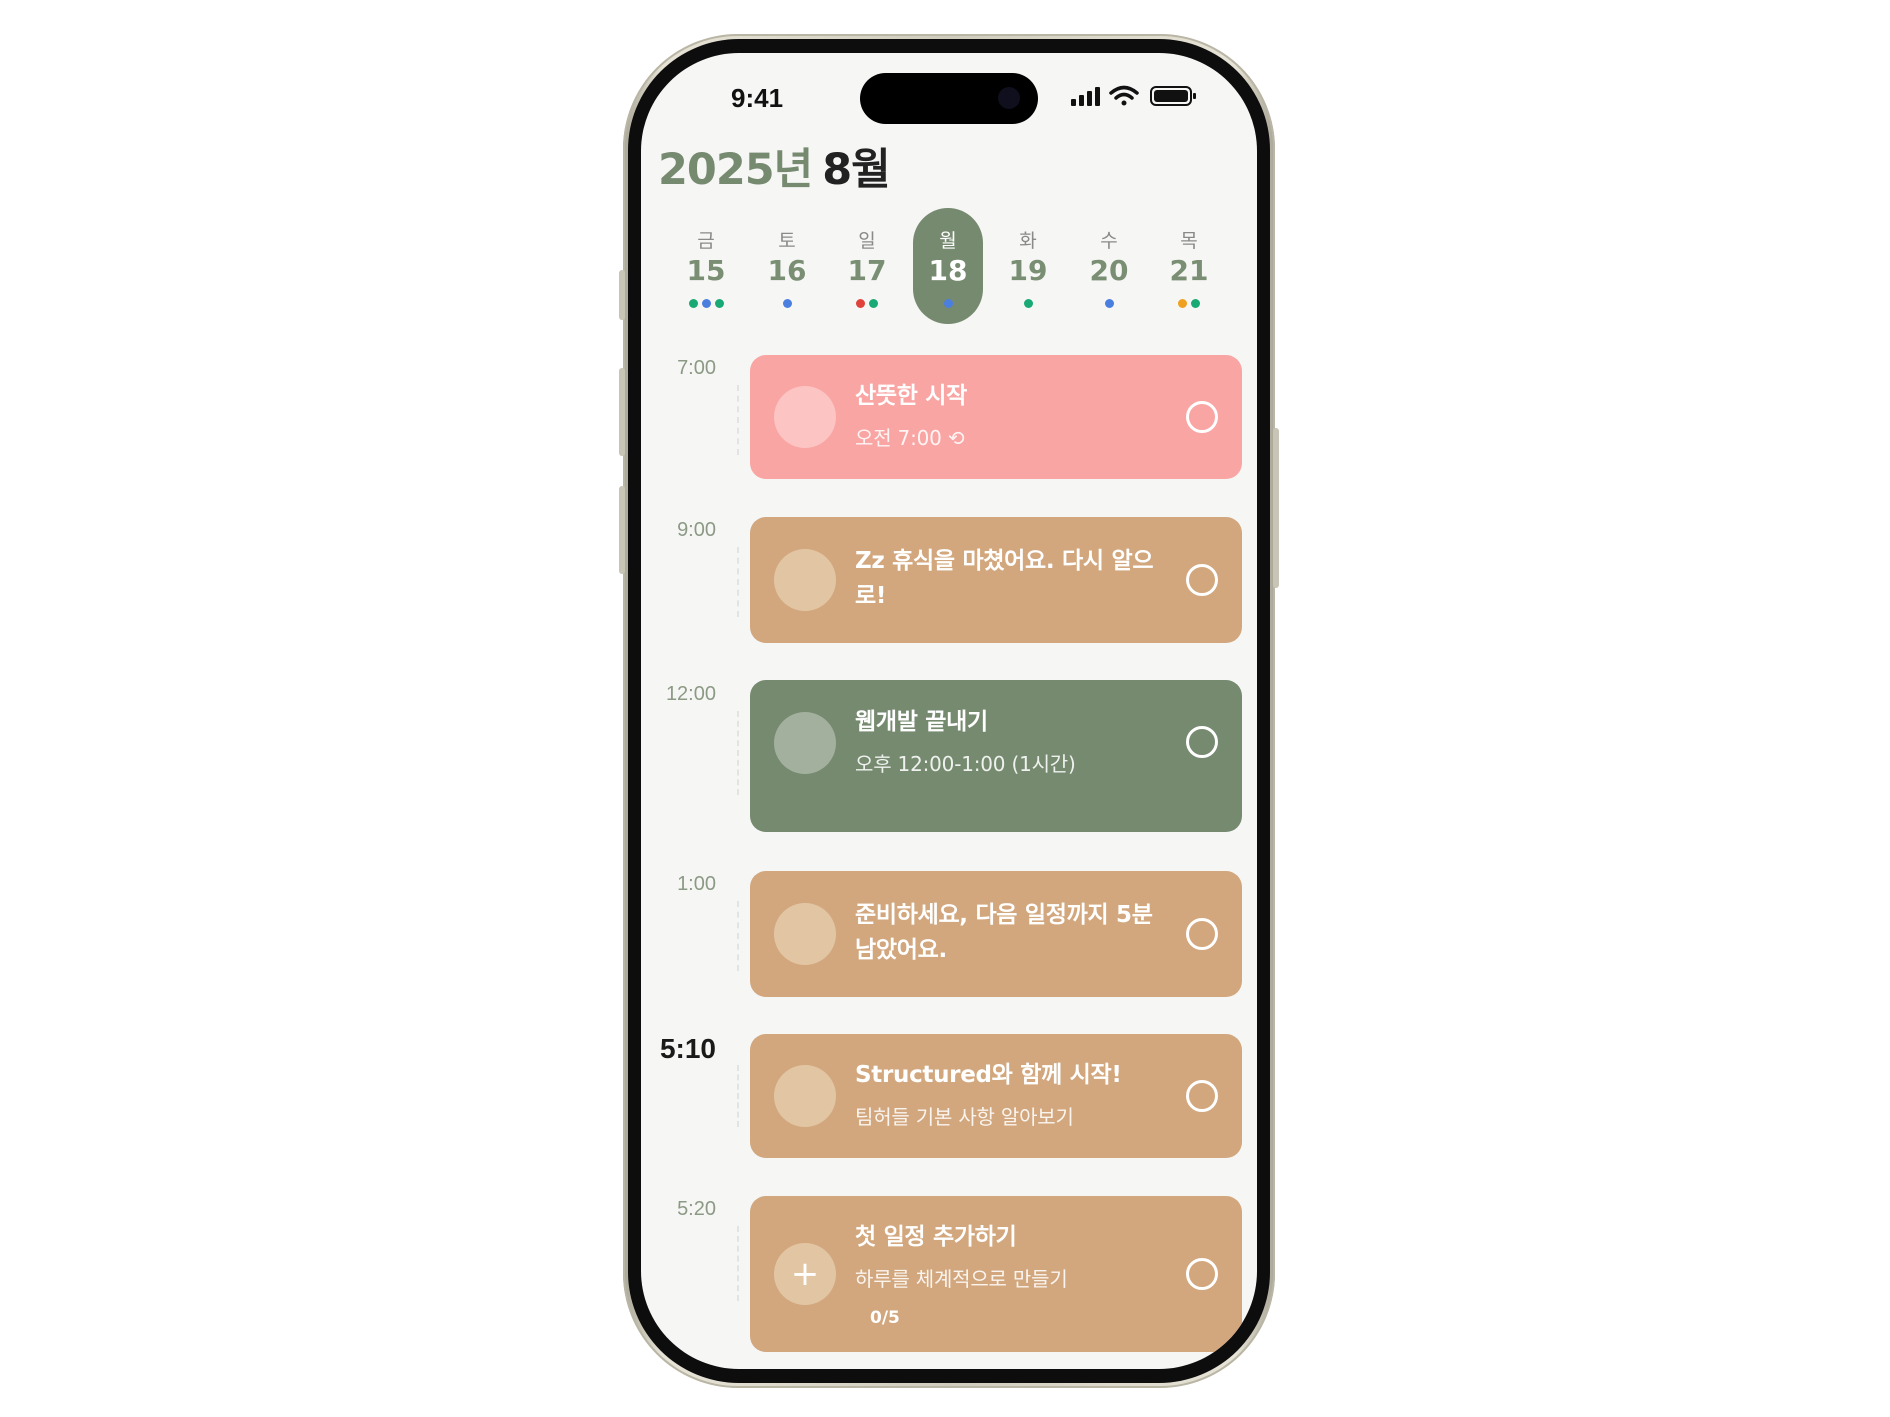  What do you see at coordinates (921, 722) in the screenshot?
I see `event-title: 웹개발 끝내기` at bounding box center [921, 722].